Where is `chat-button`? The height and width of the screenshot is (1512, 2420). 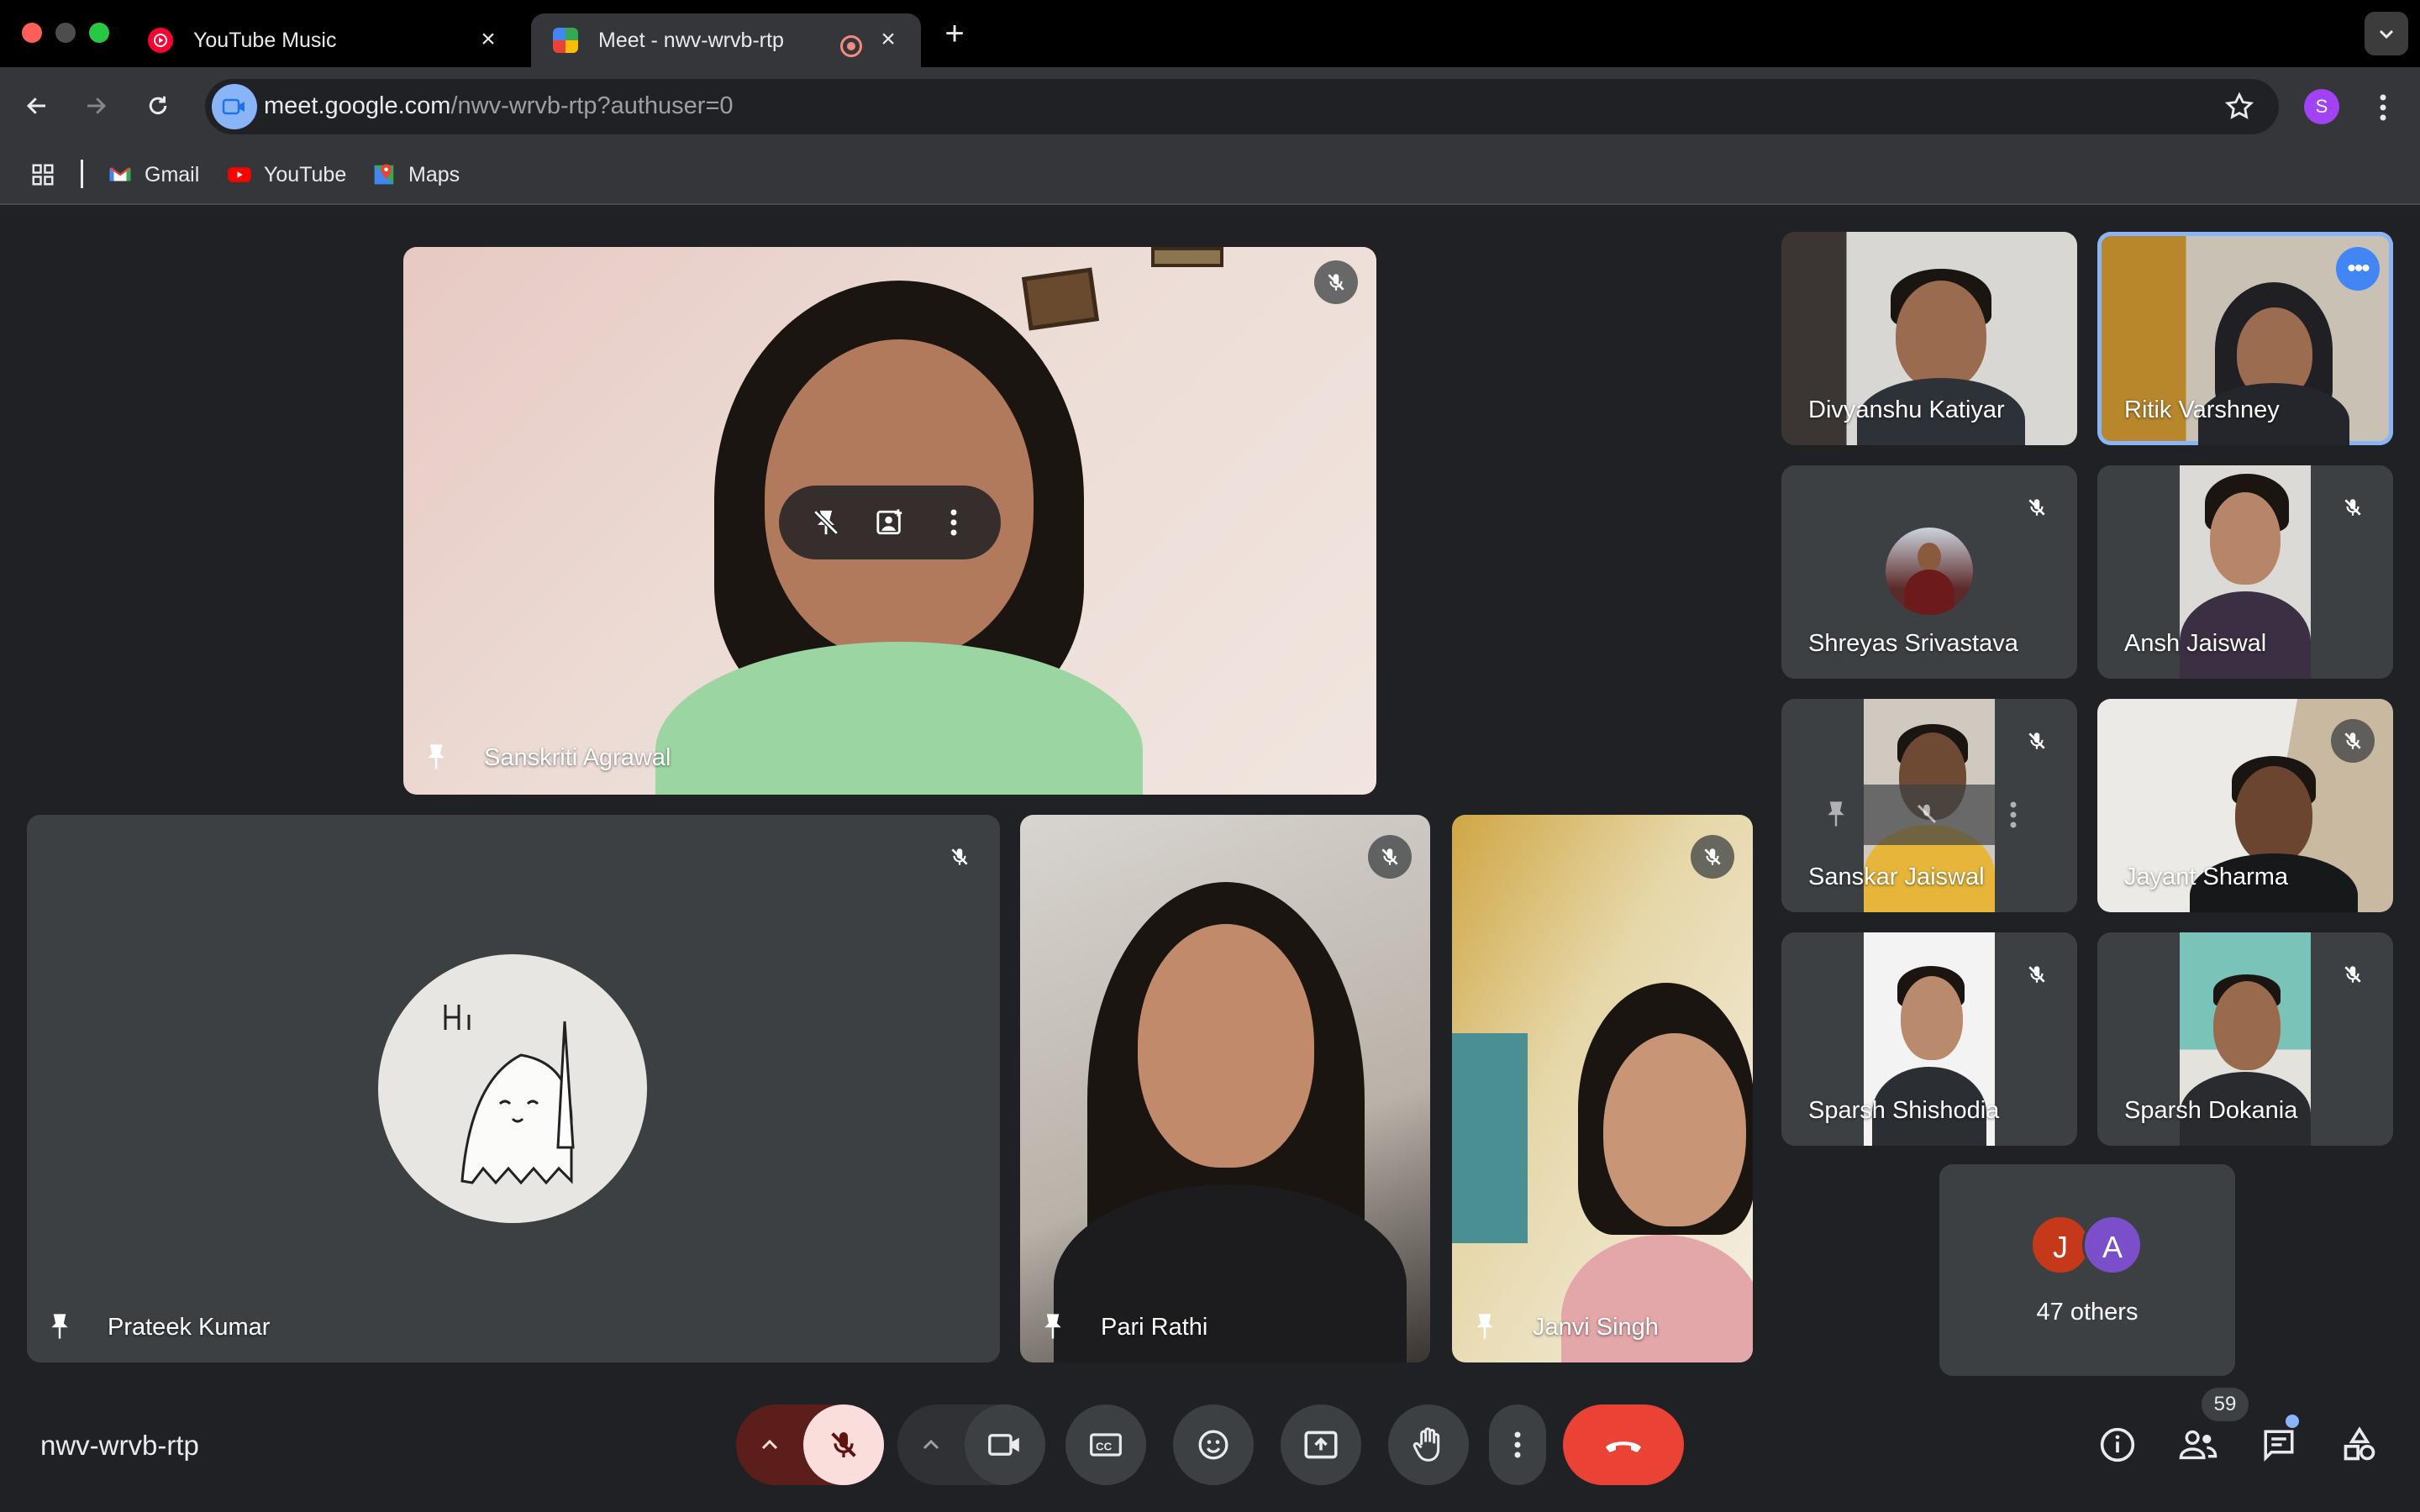
chat-button is located at coordinates (2278, 1444).